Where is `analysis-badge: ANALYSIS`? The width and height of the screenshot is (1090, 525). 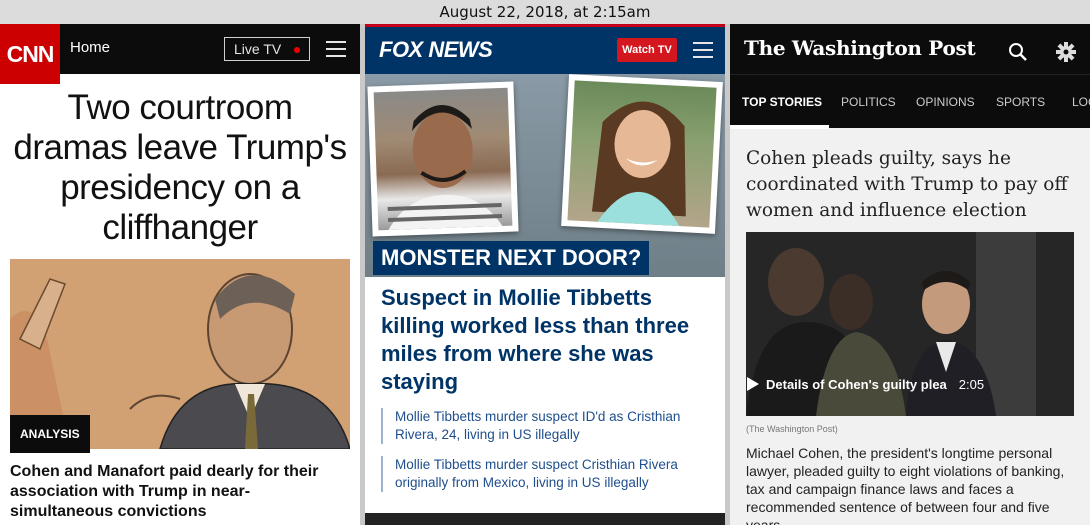
analysis-badge: ANALYSIS is located at coordinates (50, 434).